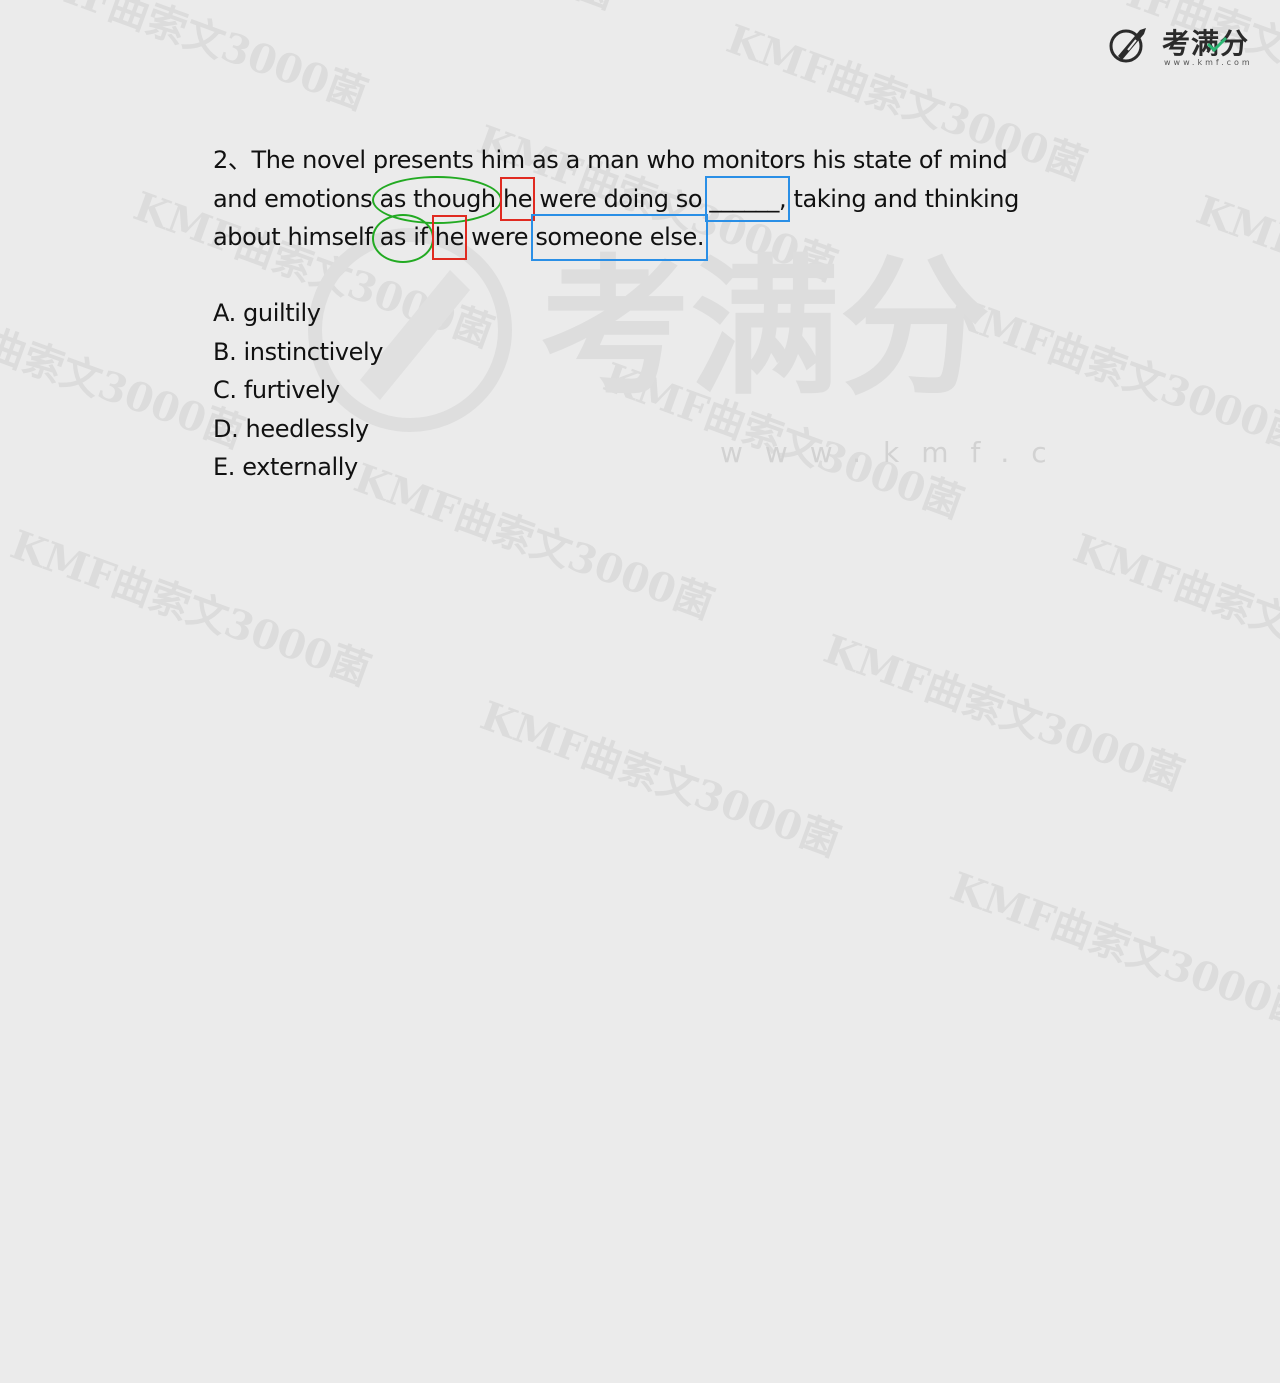 The height and width of the screenshot is (1383, 1280). What do you see at coordinates (890, 452) in the screenshot?
I see `background-logo-url: www.kmf.com` at bounding box center [890, 452].